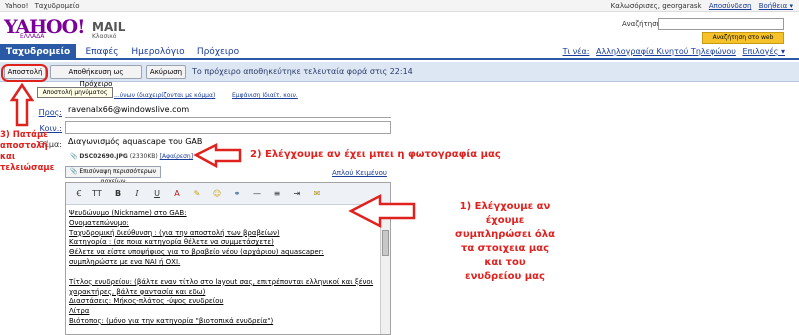 This screenshot has width=799, height=335. What do you see at coordinates (79, 311) in the screenshot?
I see `body-line: Λίτρα` at bounding box center [79, 311].